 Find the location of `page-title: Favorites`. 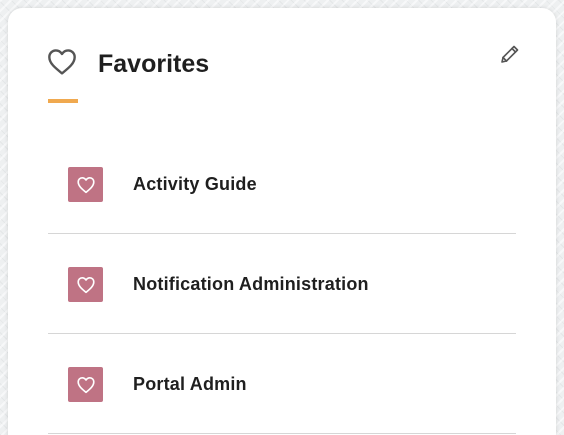

page-title: Favorites is located at coordinates (154, 64).